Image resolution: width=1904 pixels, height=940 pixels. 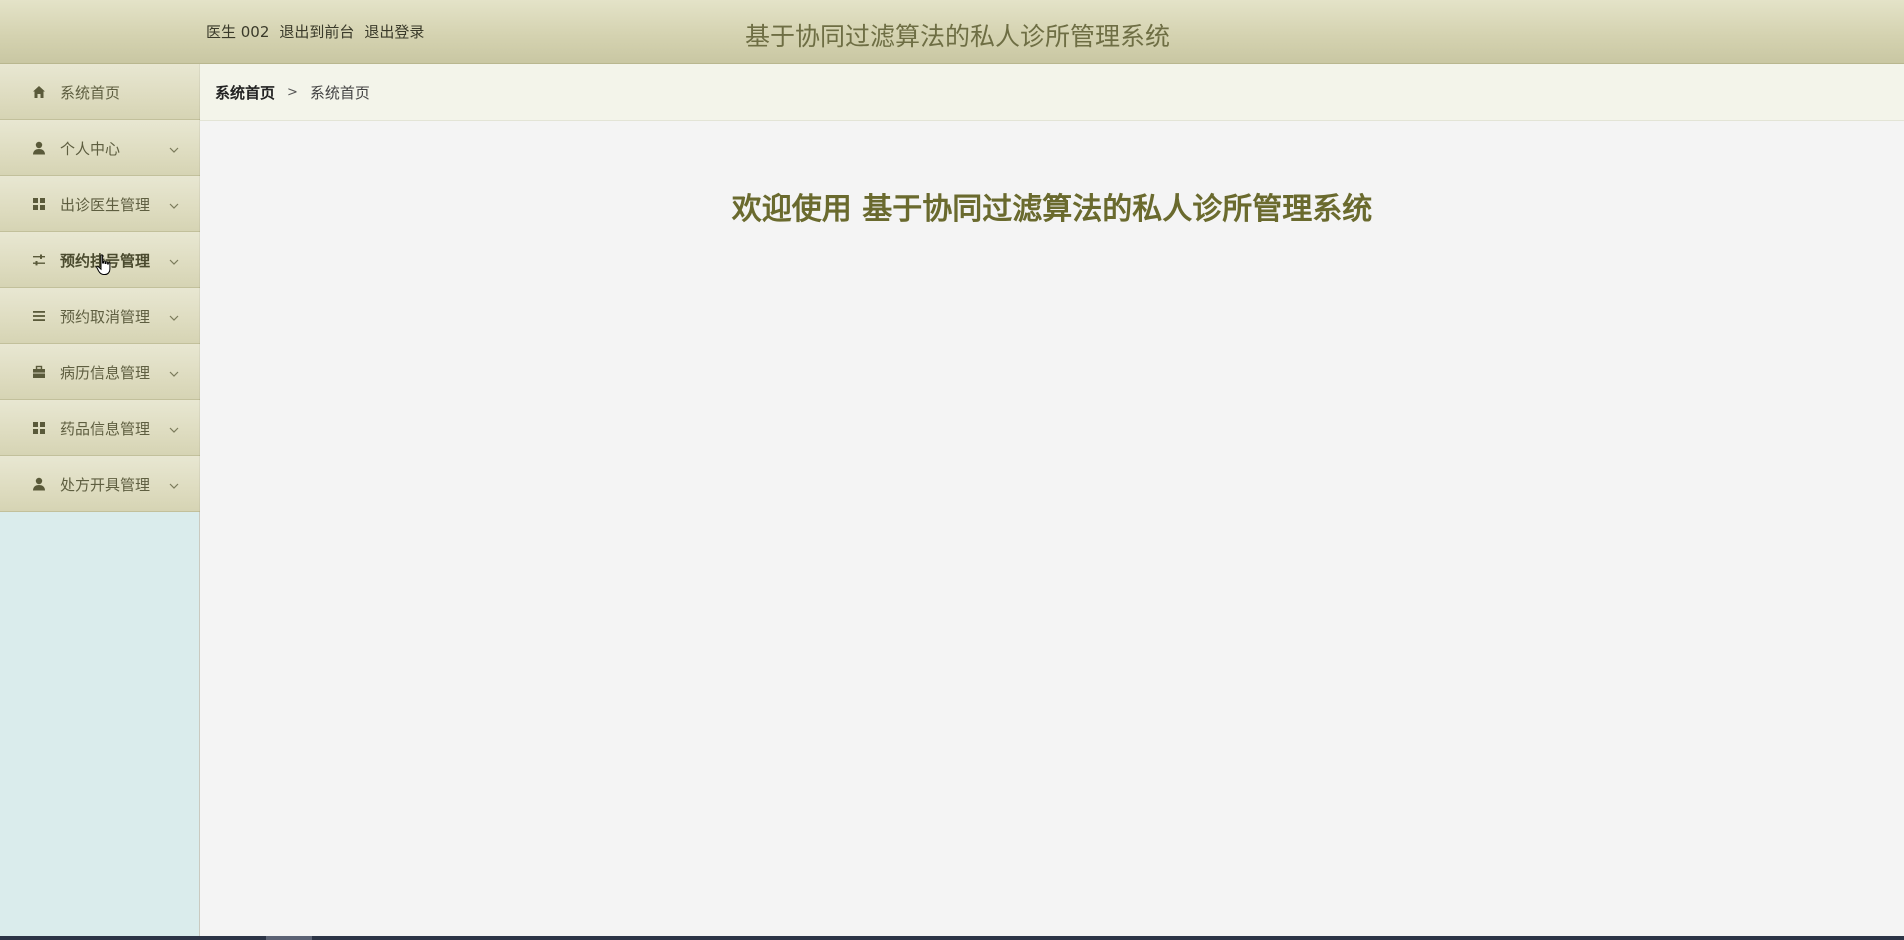 I want to click on sidebar-item-personal-center: 个人中心, so click(x=100, y=148).